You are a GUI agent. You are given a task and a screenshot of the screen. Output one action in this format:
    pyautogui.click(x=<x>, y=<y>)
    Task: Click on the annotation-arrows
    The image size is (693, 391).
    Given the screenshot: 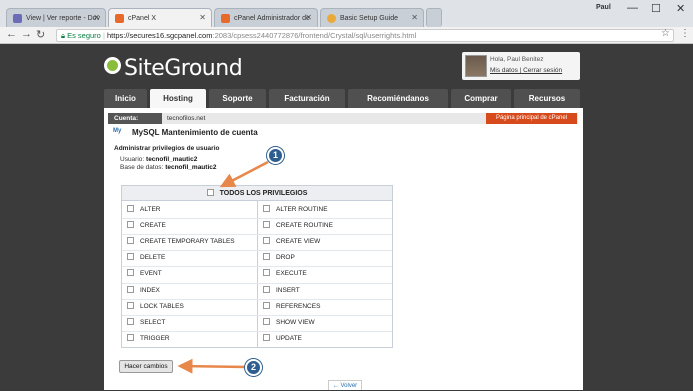 What is the action you would take?
    pyautogui.click(x=223, y=267)
    